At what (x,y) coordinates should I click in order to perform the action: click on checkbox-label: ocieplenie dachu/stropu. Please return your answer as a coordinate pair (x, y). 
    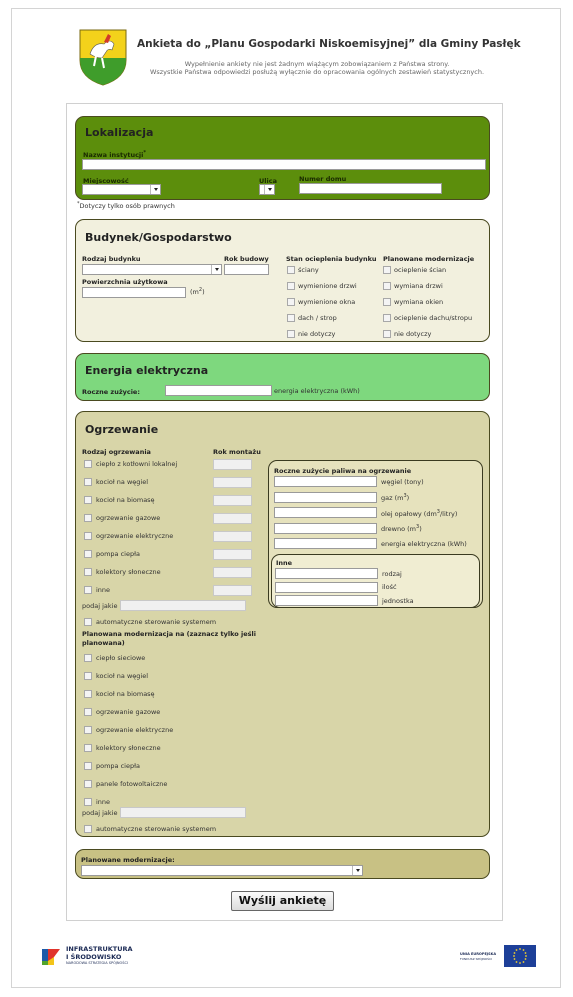
    Looking at the image, I should click on (433, 318).